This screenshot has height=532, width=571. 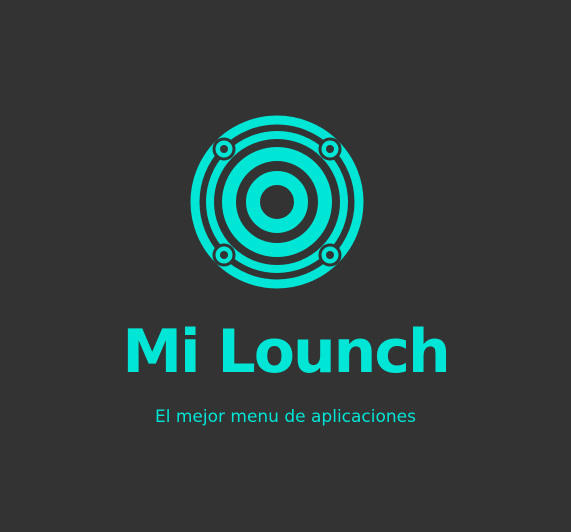 What do you see at coordinates (286, 352) in the screenshot?
I see `app-title: Mi Lounch` at bounding box center [286, 352].